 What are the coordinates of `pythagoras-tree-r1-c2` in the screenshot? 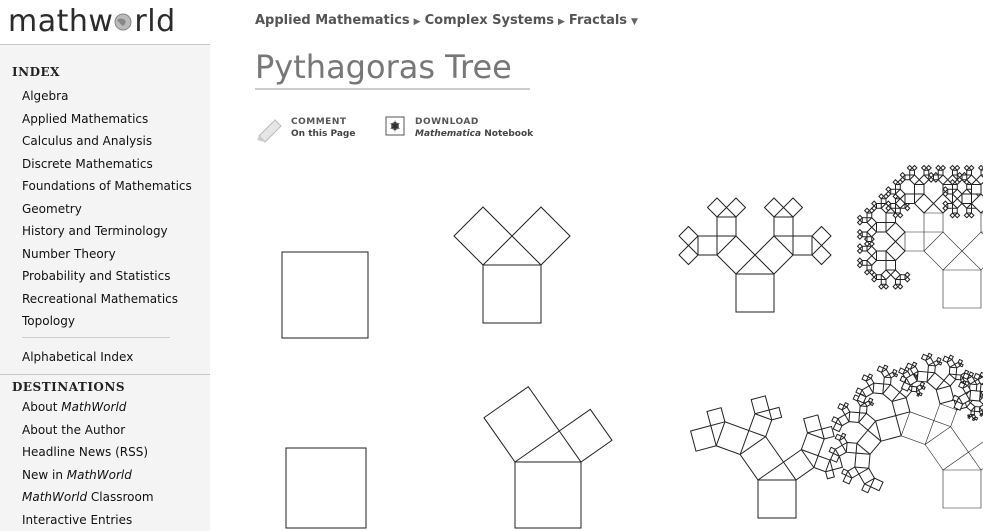 It's located at (512, 265).